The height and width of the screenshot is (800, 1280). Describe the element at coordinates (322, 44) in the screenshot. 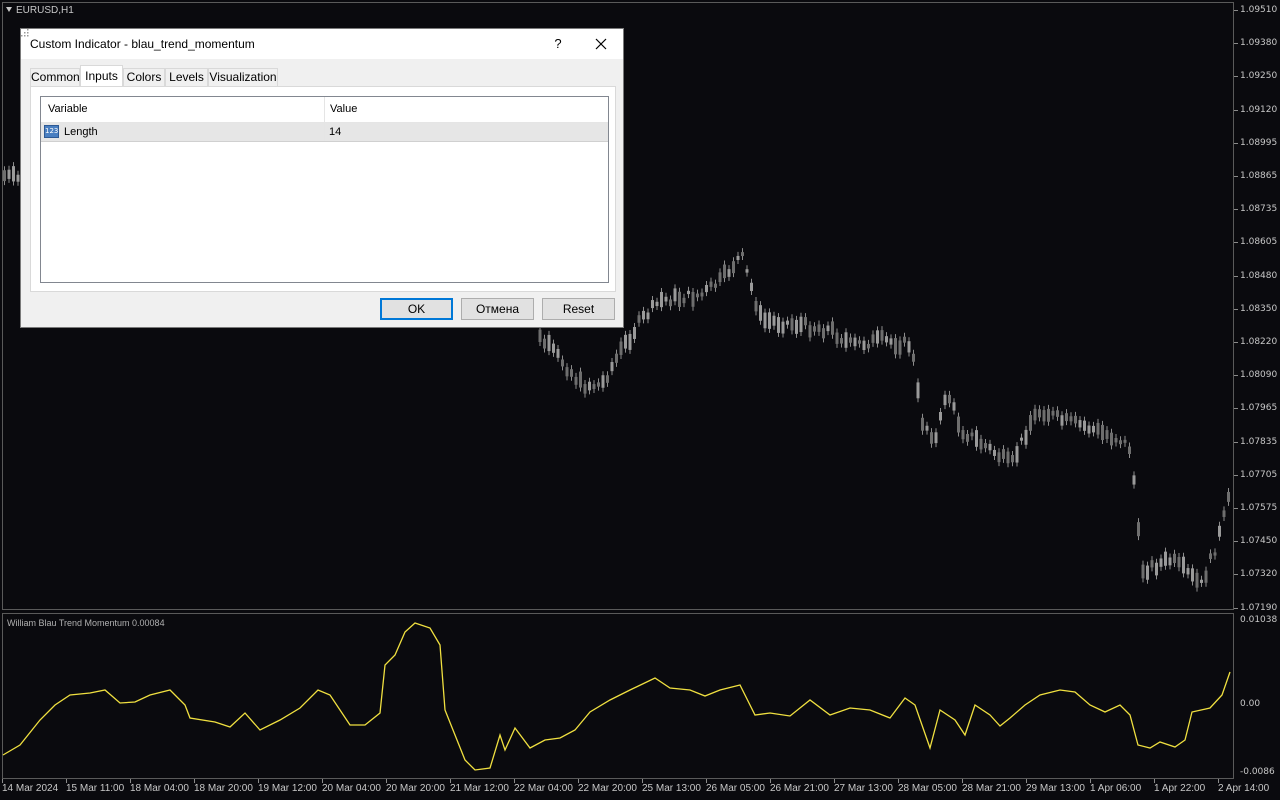

I see `dialog-titlebar: Custom Indicator - blau_trend_momentum ?` at that location.